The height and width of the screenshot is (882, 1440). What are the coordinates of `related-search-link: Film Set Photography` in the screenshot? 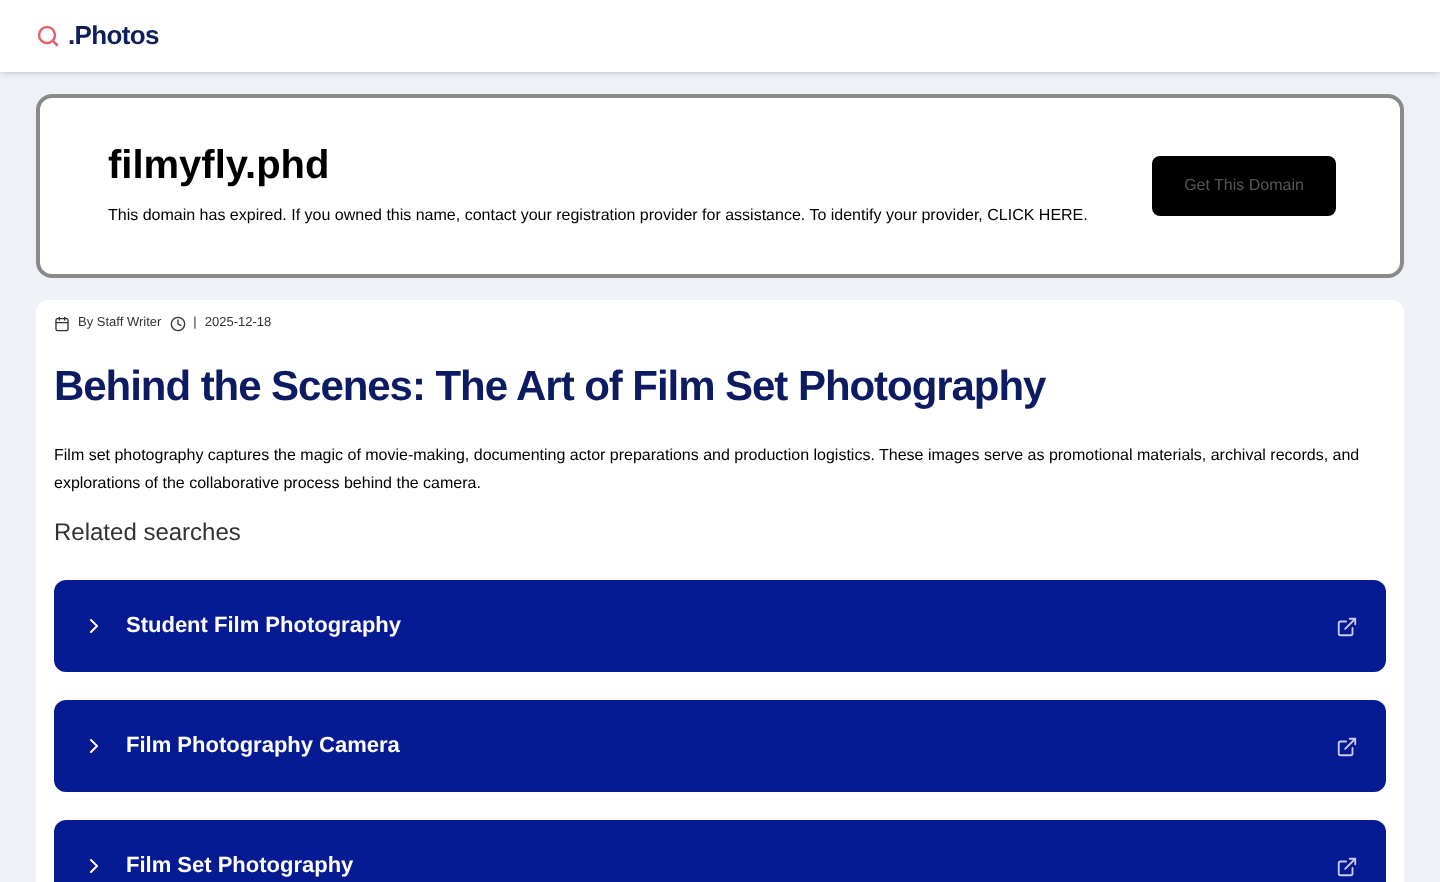 It's located at (720, 851).